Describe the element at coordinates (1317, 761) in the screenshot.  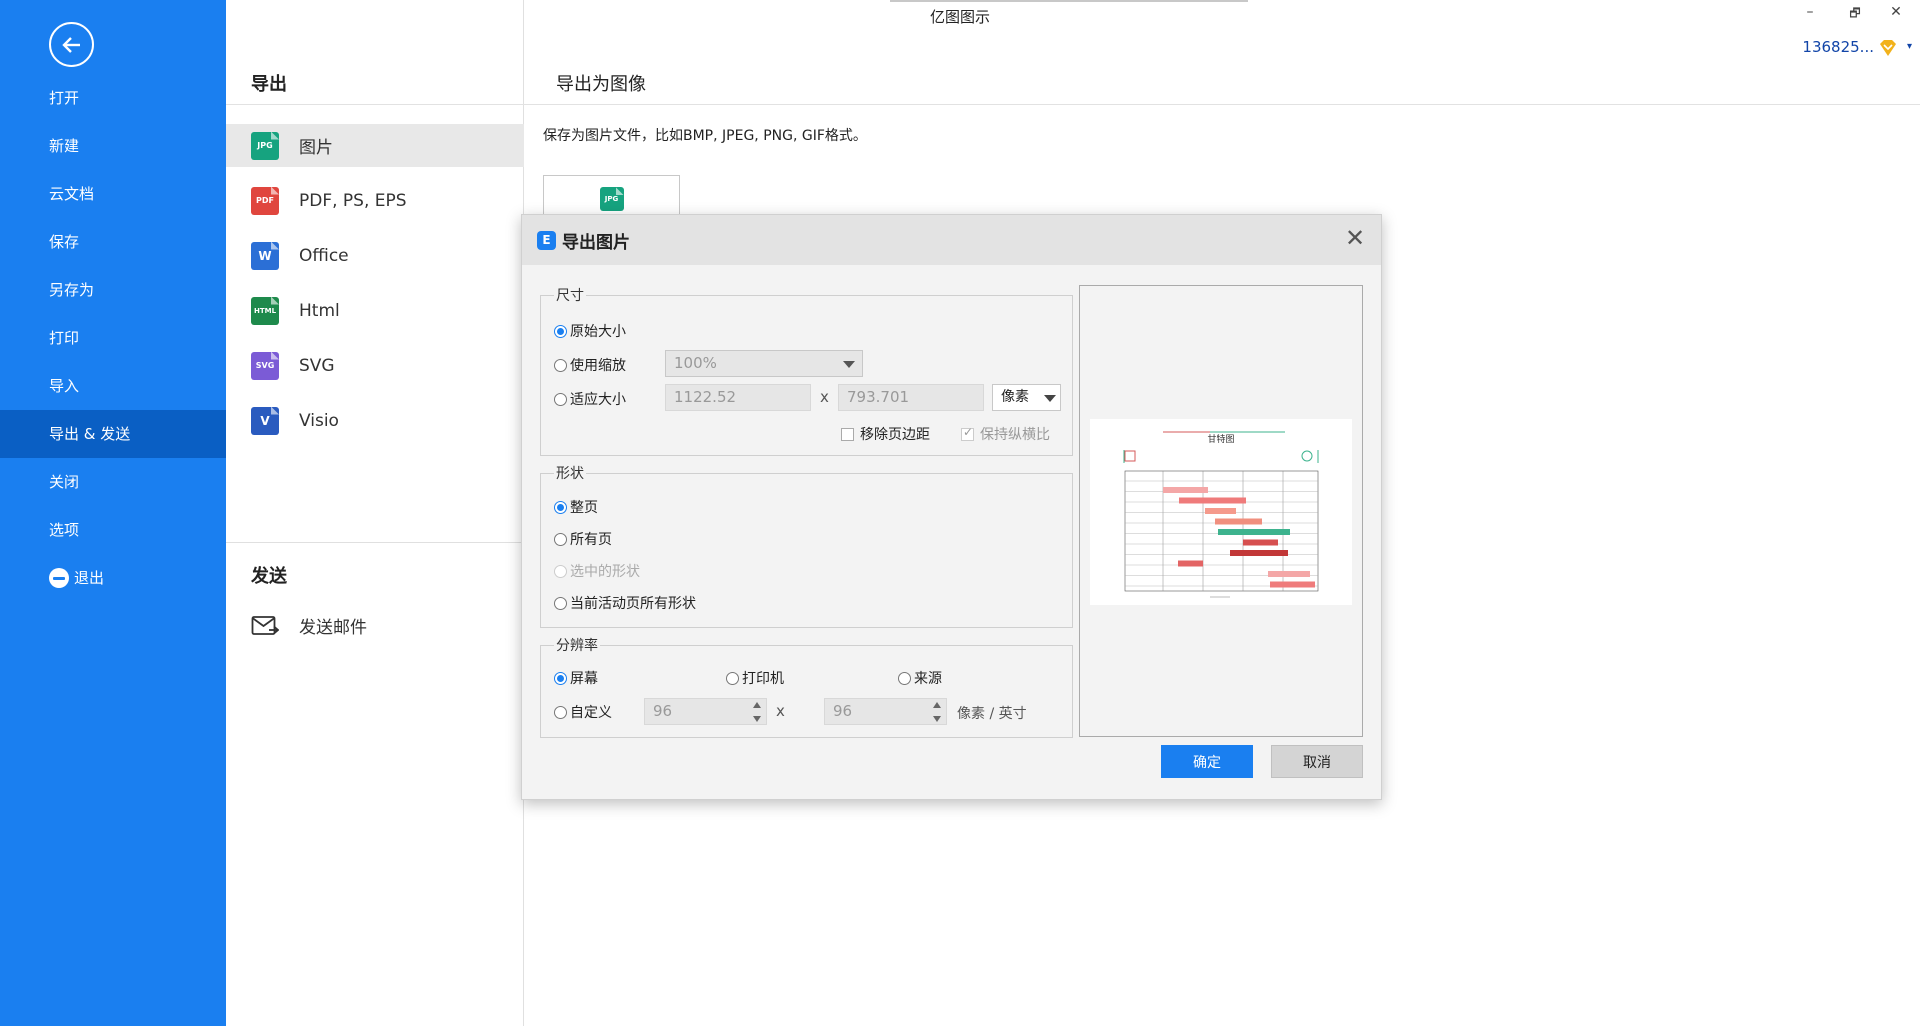
I see `cancel-button: 取消` at that location.